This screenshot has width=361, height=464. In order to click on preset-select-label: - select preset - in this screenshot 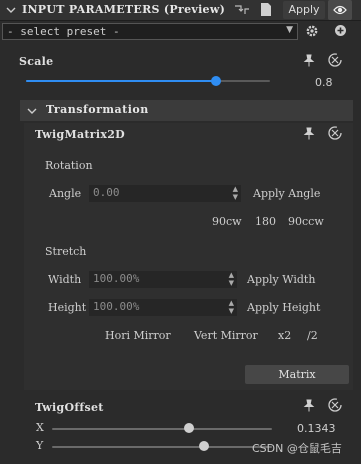, I will do `click(63, 31)`.